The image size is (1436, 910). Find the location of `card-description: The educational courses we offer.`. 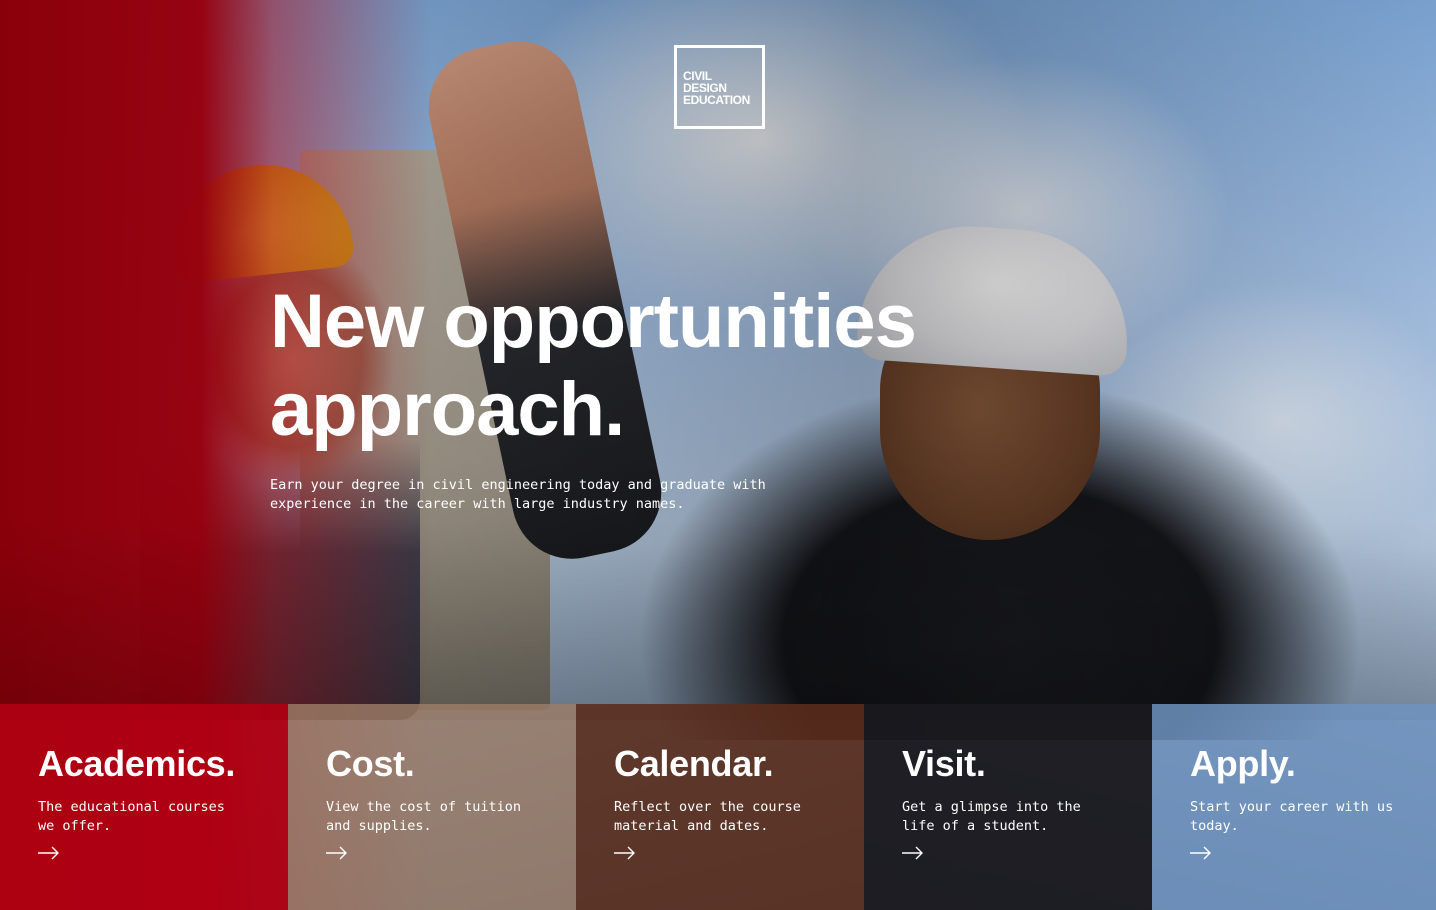

card-description: The educational courses we offer. is located at coordinates (131, 816).